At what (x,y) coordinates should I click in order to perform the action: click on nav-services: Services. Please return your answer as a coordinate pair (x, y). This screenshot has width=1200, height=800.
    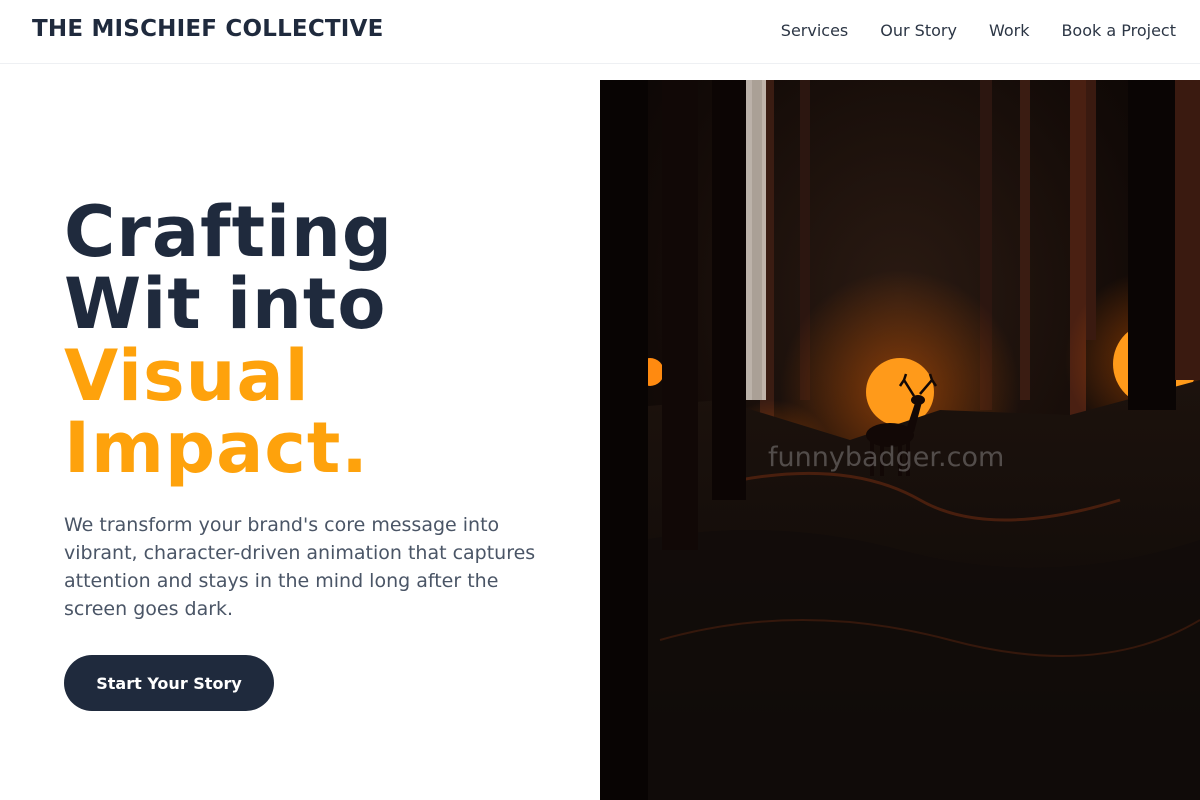
    Looking at the image, I should click on (814, 30).